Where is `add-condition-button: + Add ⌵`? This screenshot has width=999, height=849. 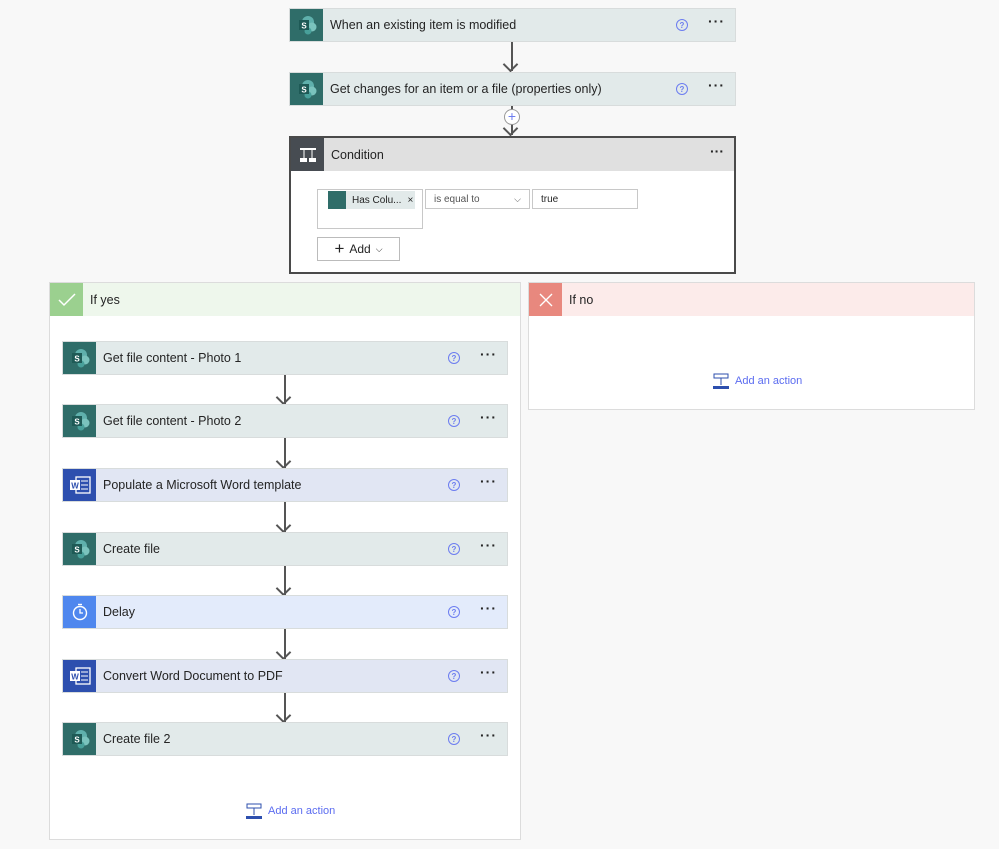
add-condition-button: + Add ⌵ is located at coordinates (358, 249).